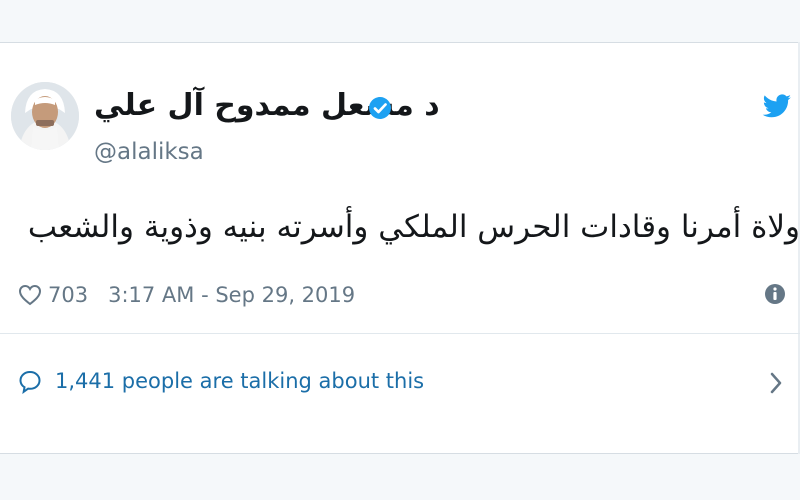 The width and height of the screenshot is (800, 500). What do you see at coordinates (30, 295) in the screenshot?
I see `heart-icon` at bounding box center [30, 295].